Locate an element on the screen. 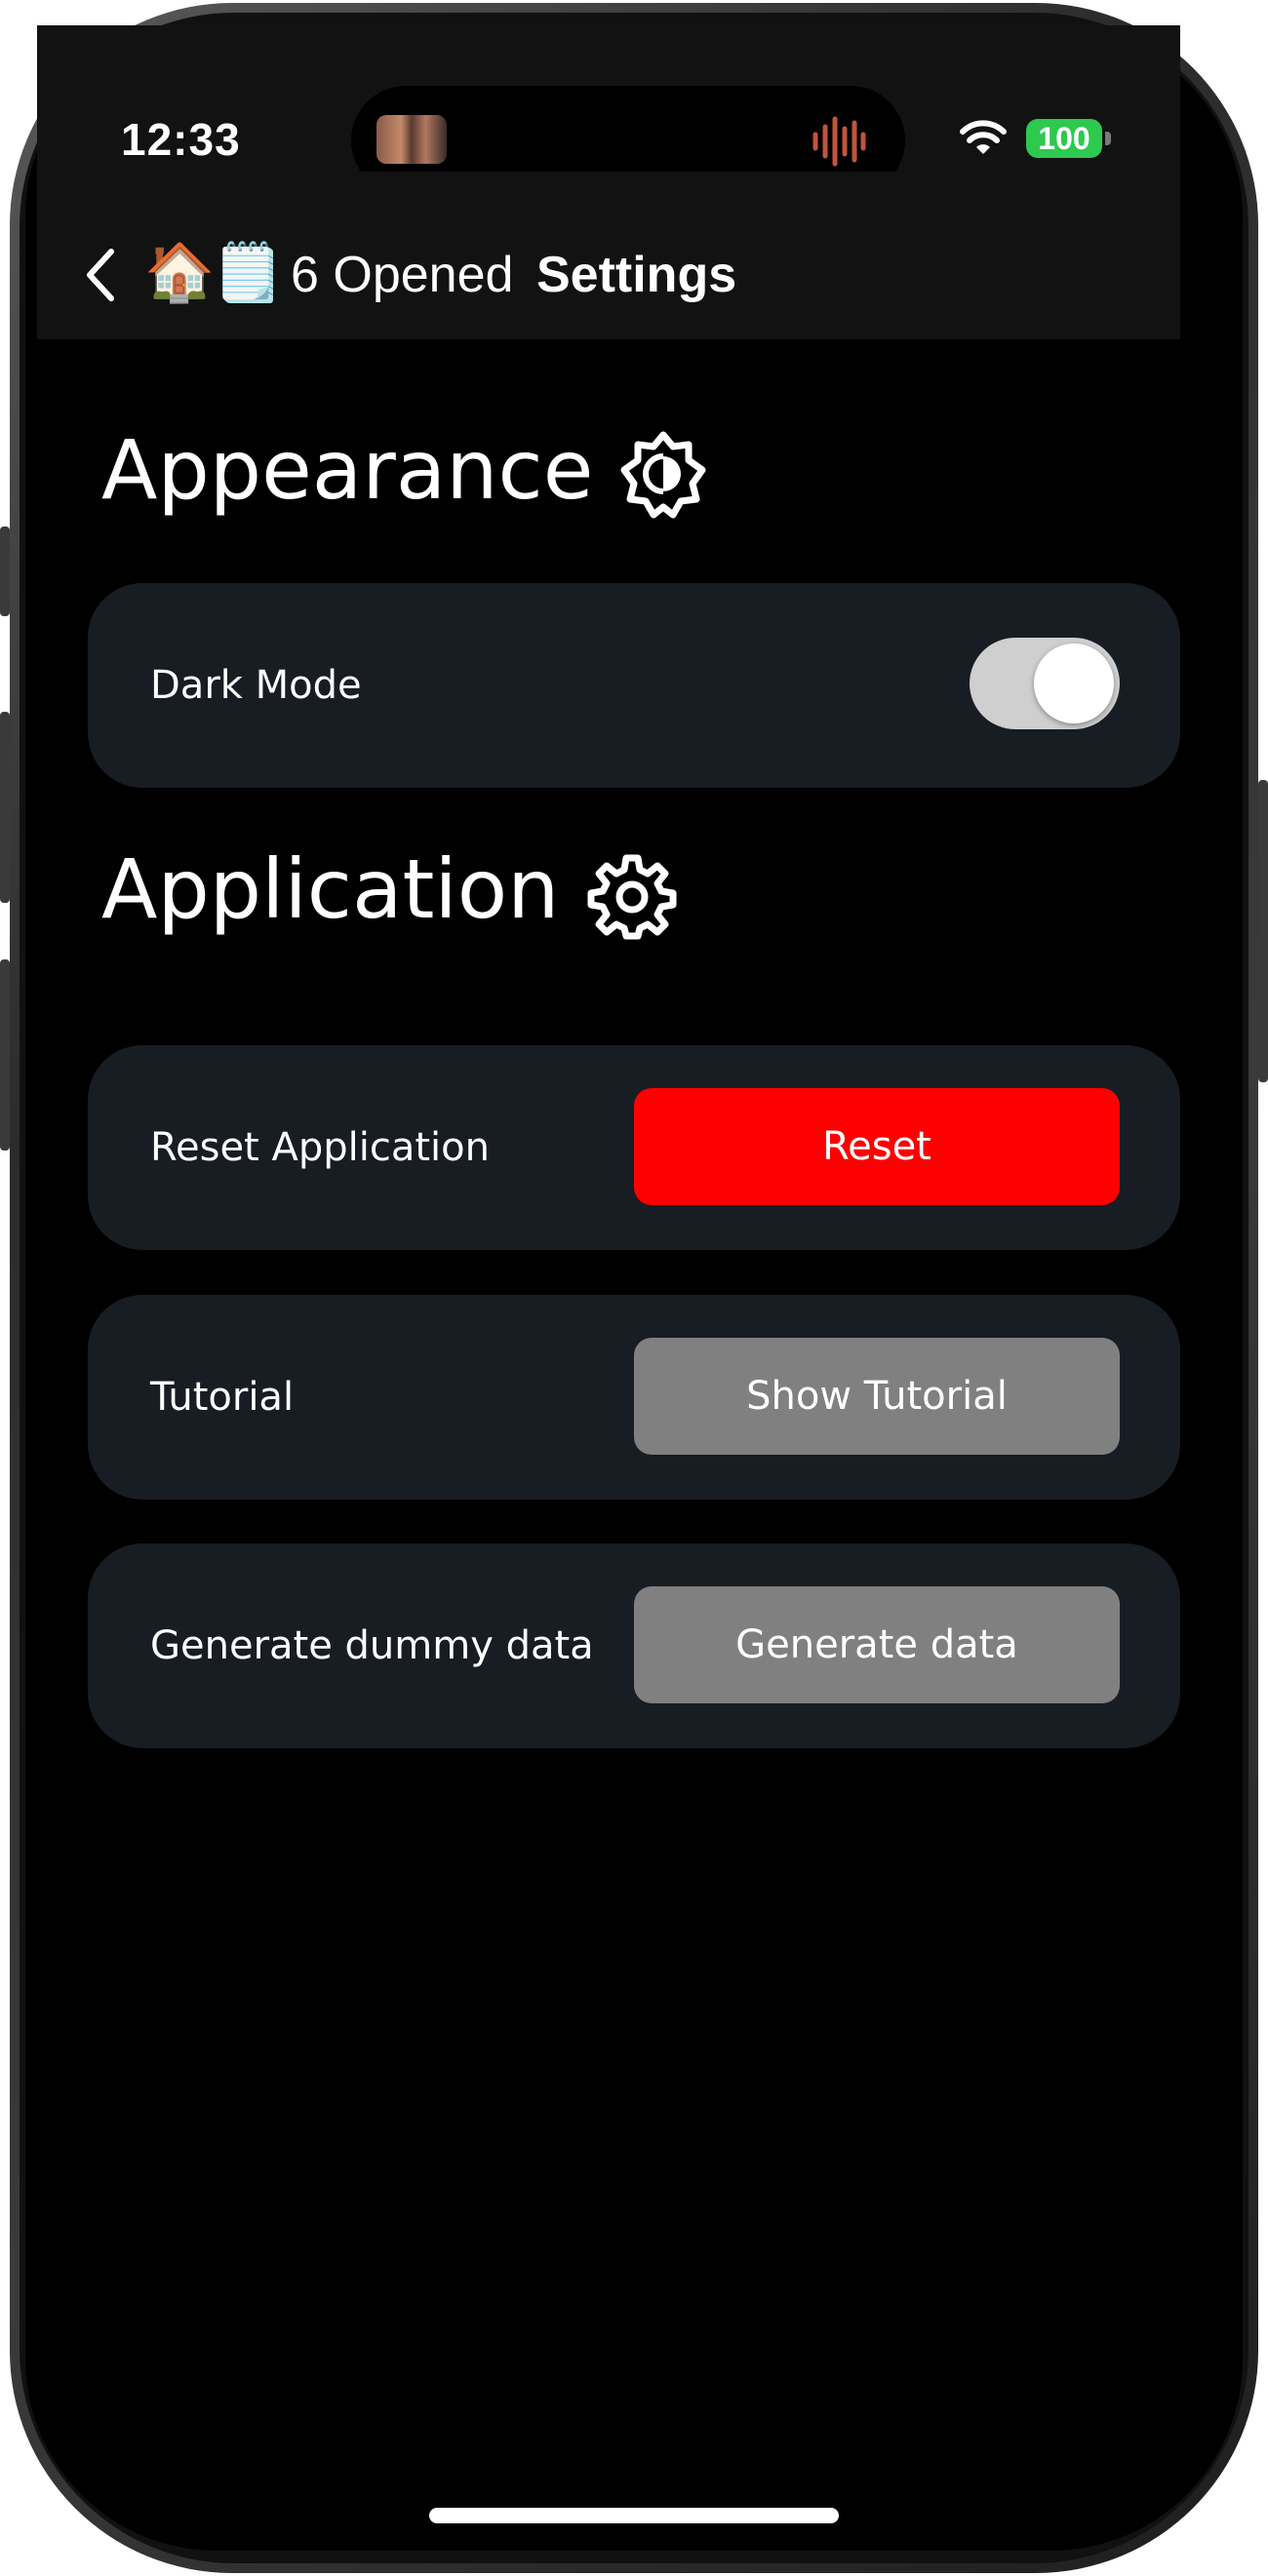 This screenshot has width=1268, height=2576. generate-dummy-data-card: Generate dummy data Generate data is located at coordinates (634, 1645).